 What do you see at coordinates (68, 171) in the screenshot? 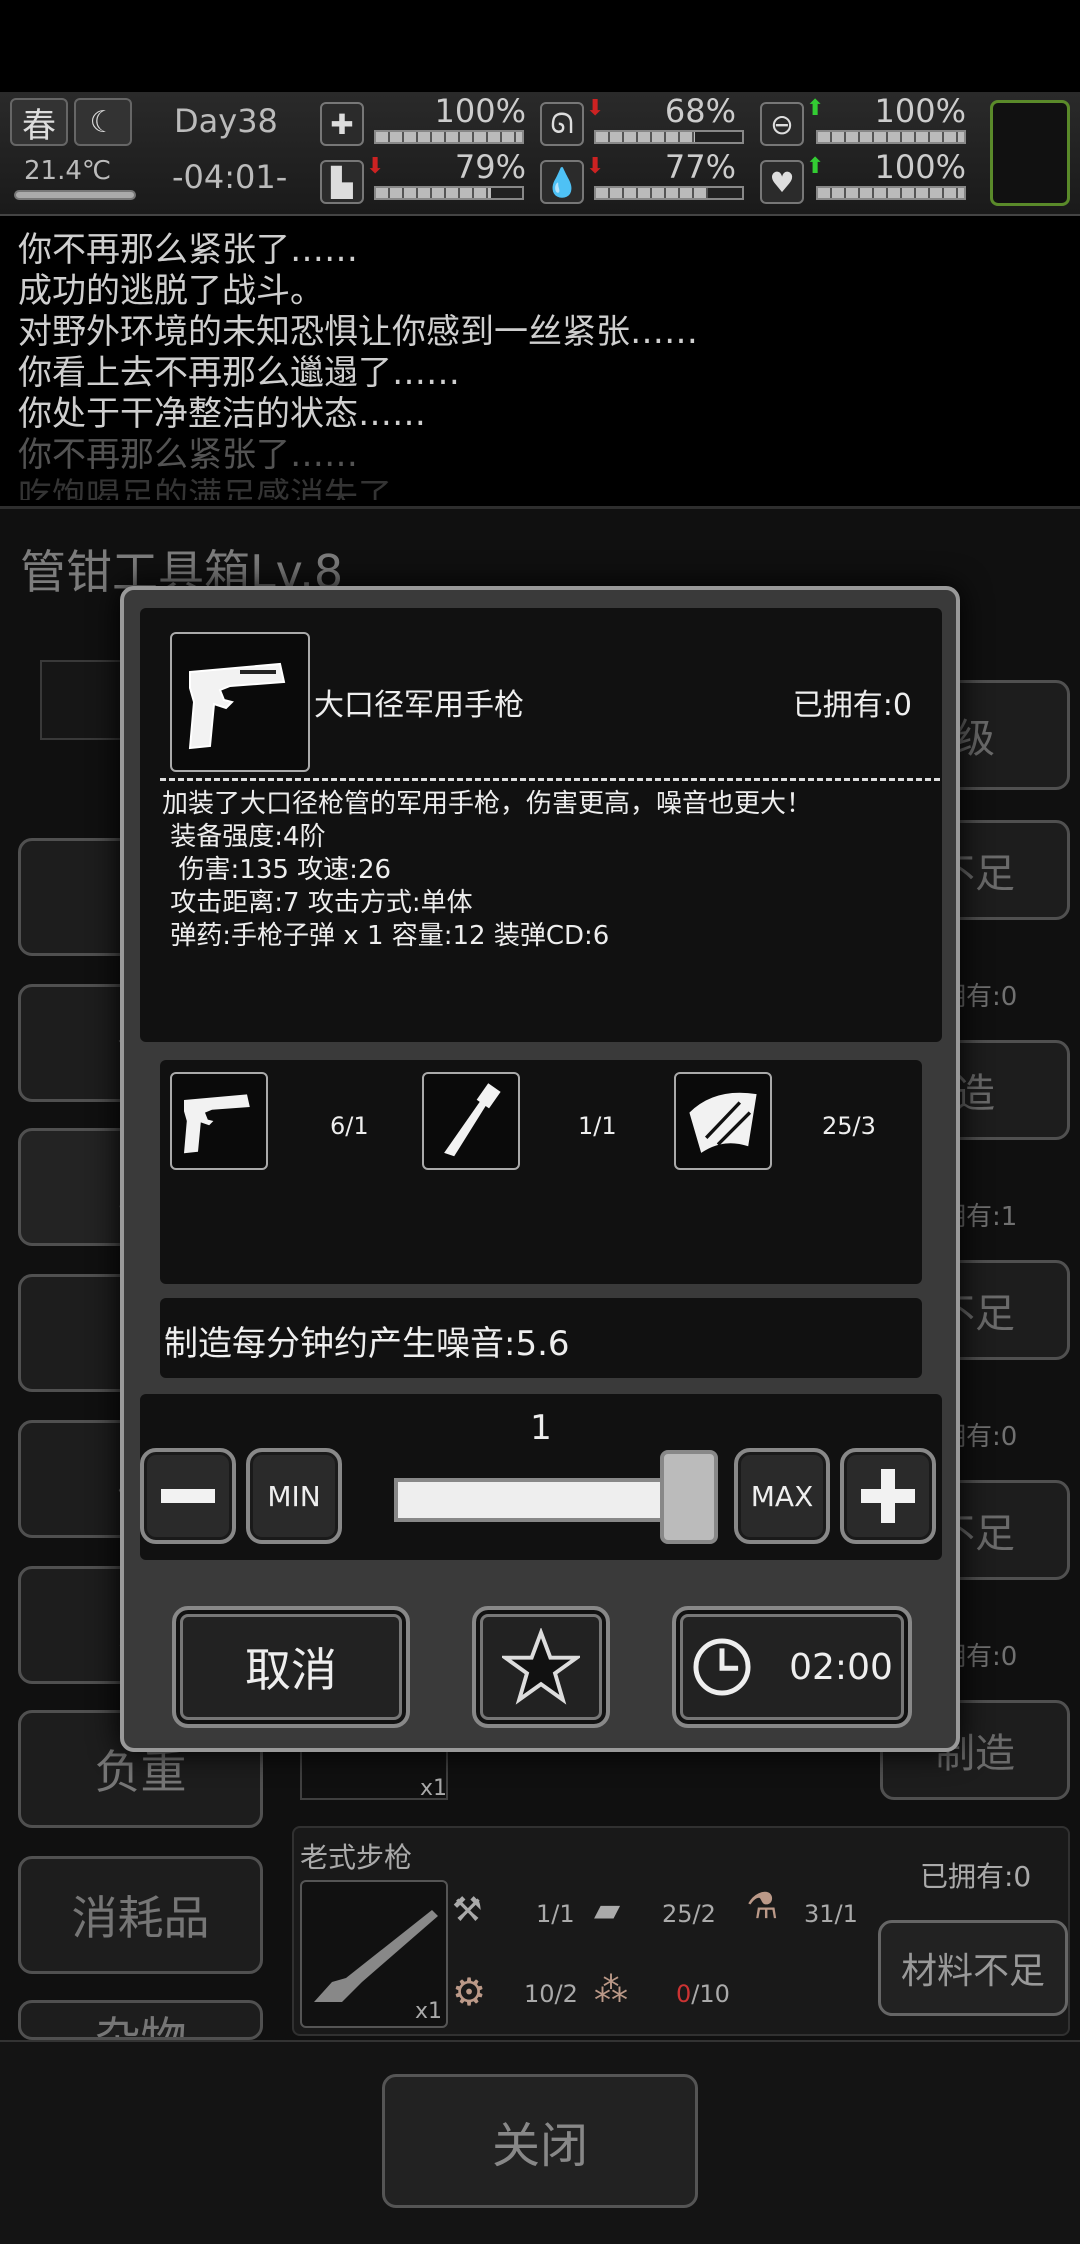
I see `temperature-readout: 21.4℃` at bounding box center [68, 171].